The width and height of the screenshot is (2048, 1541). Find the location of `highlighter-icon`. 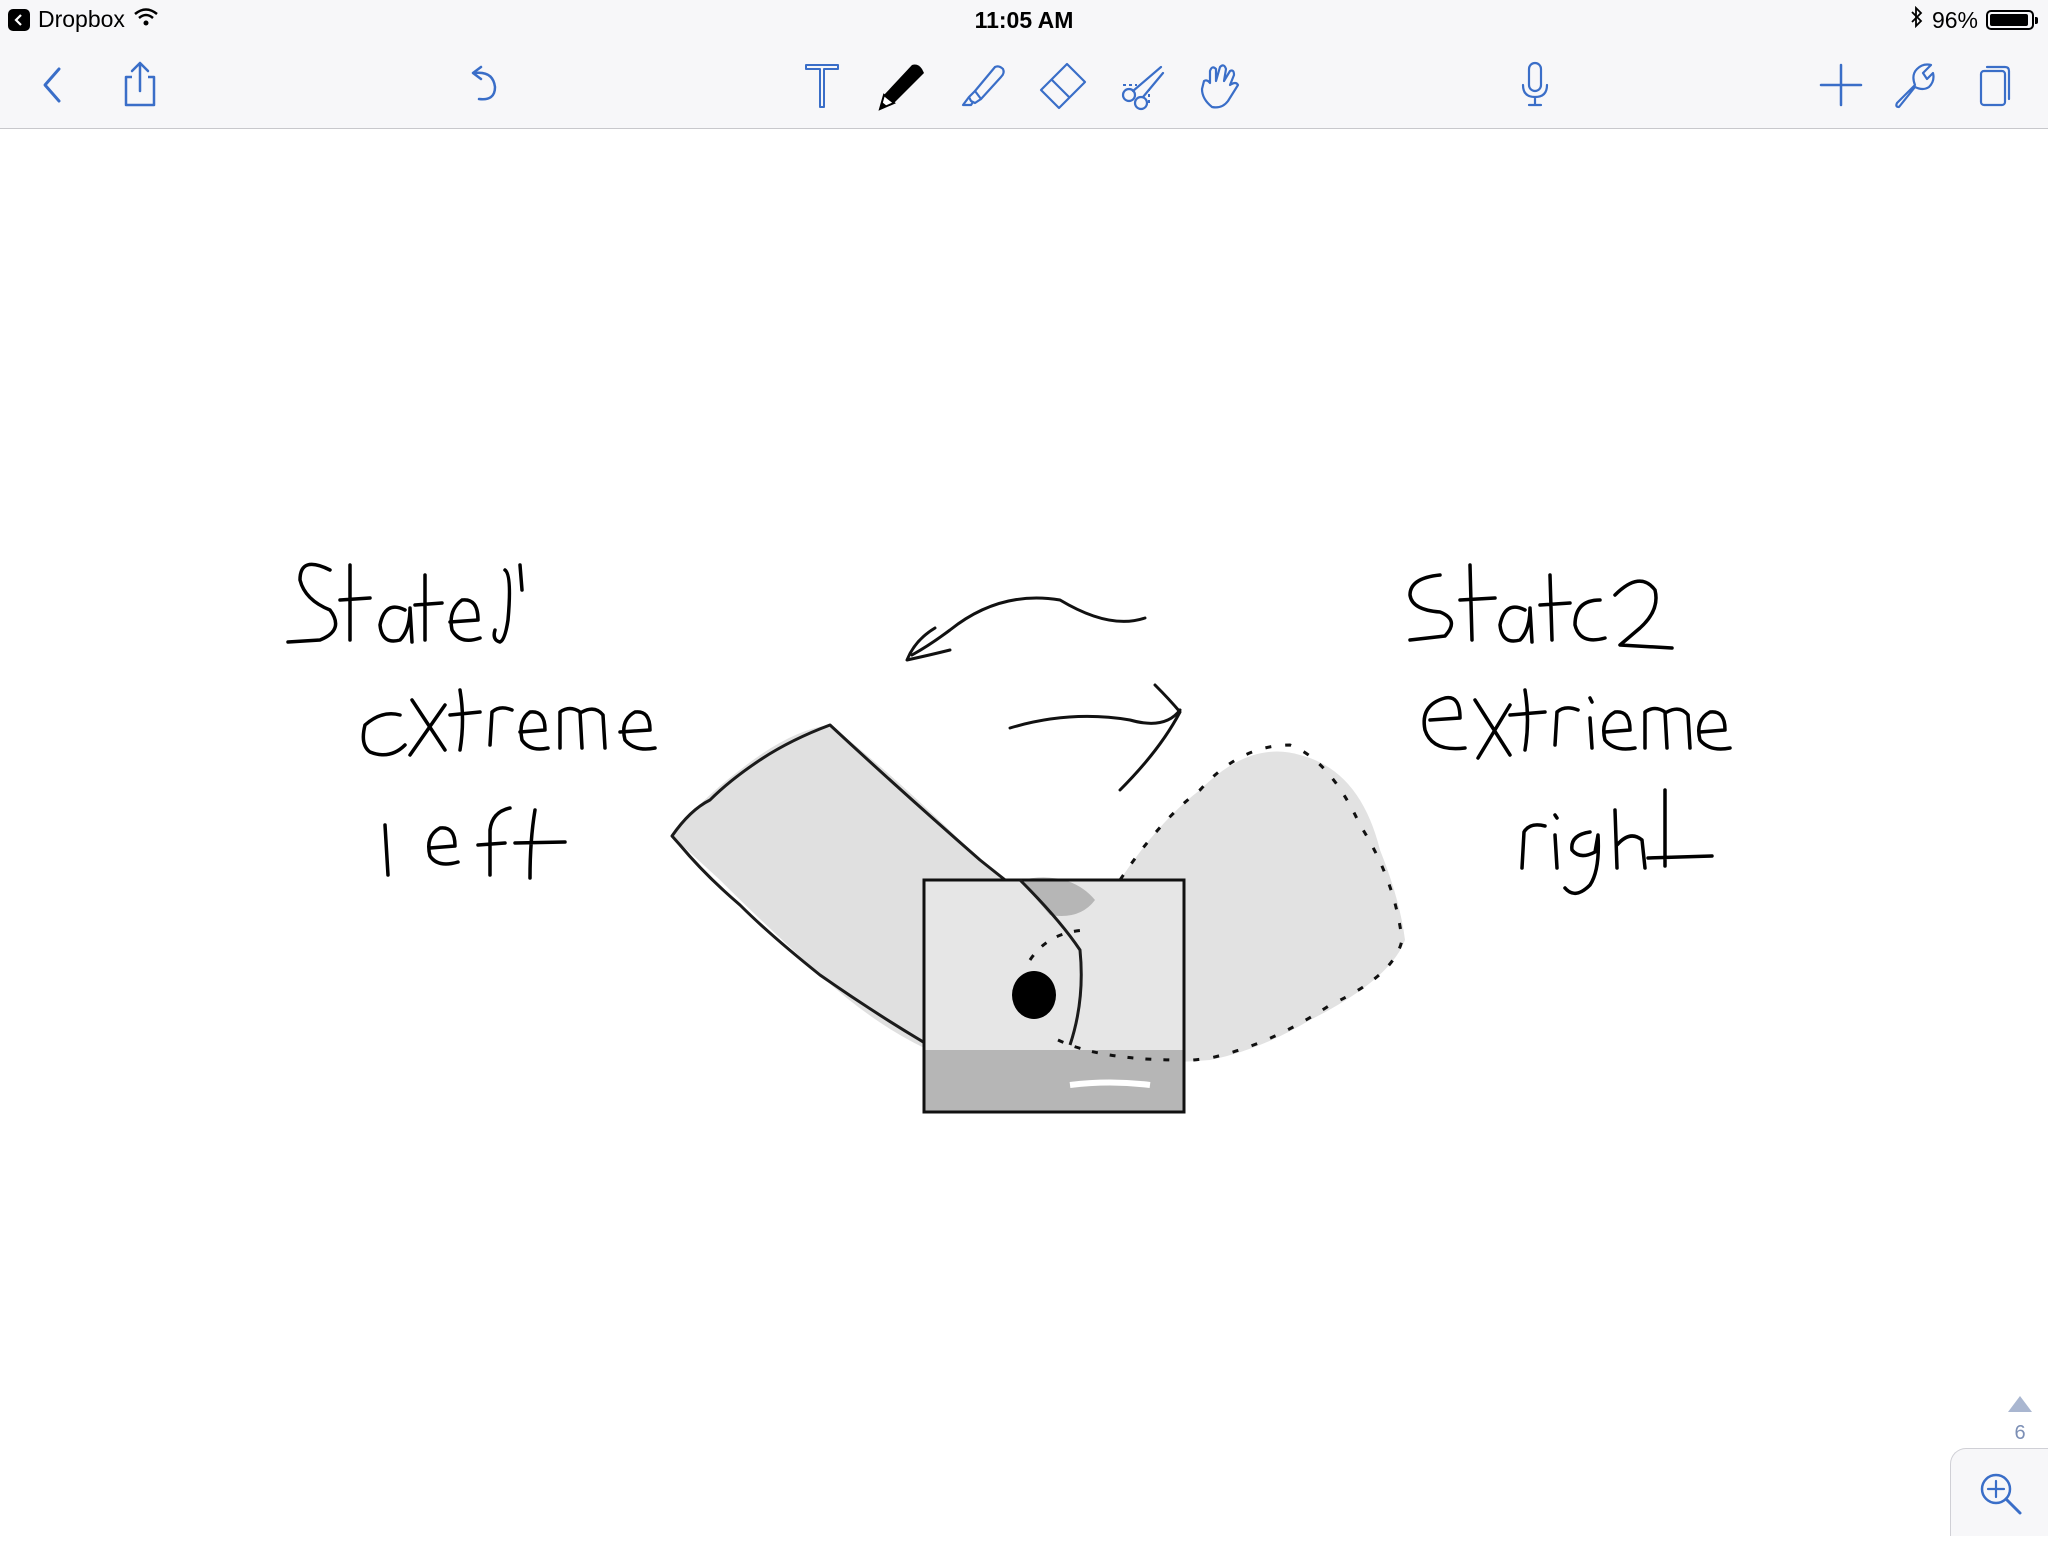

highlighter-icon is located at coordinates (983, 86).